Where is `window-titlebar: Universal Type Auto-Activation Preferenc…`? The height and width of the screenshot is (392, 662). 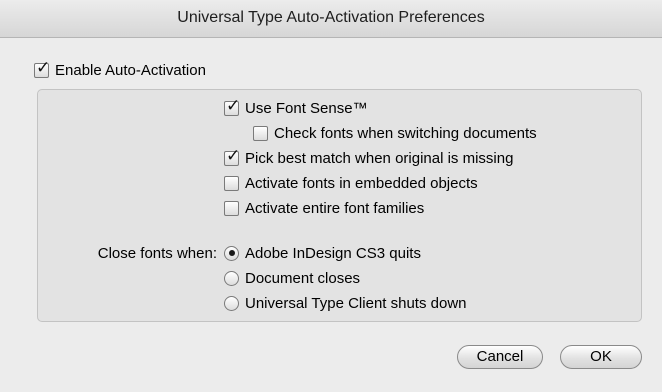
window-titlebar: Universal Type Auto-Activation Preferenc… is located at coordinates (331, 19).